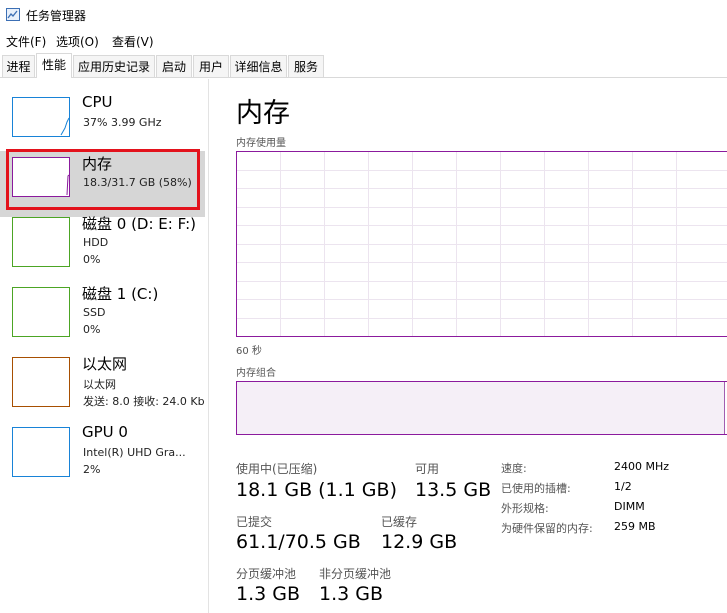  I want to click on ethernet-thumbnail-graph, so click(41, 382).